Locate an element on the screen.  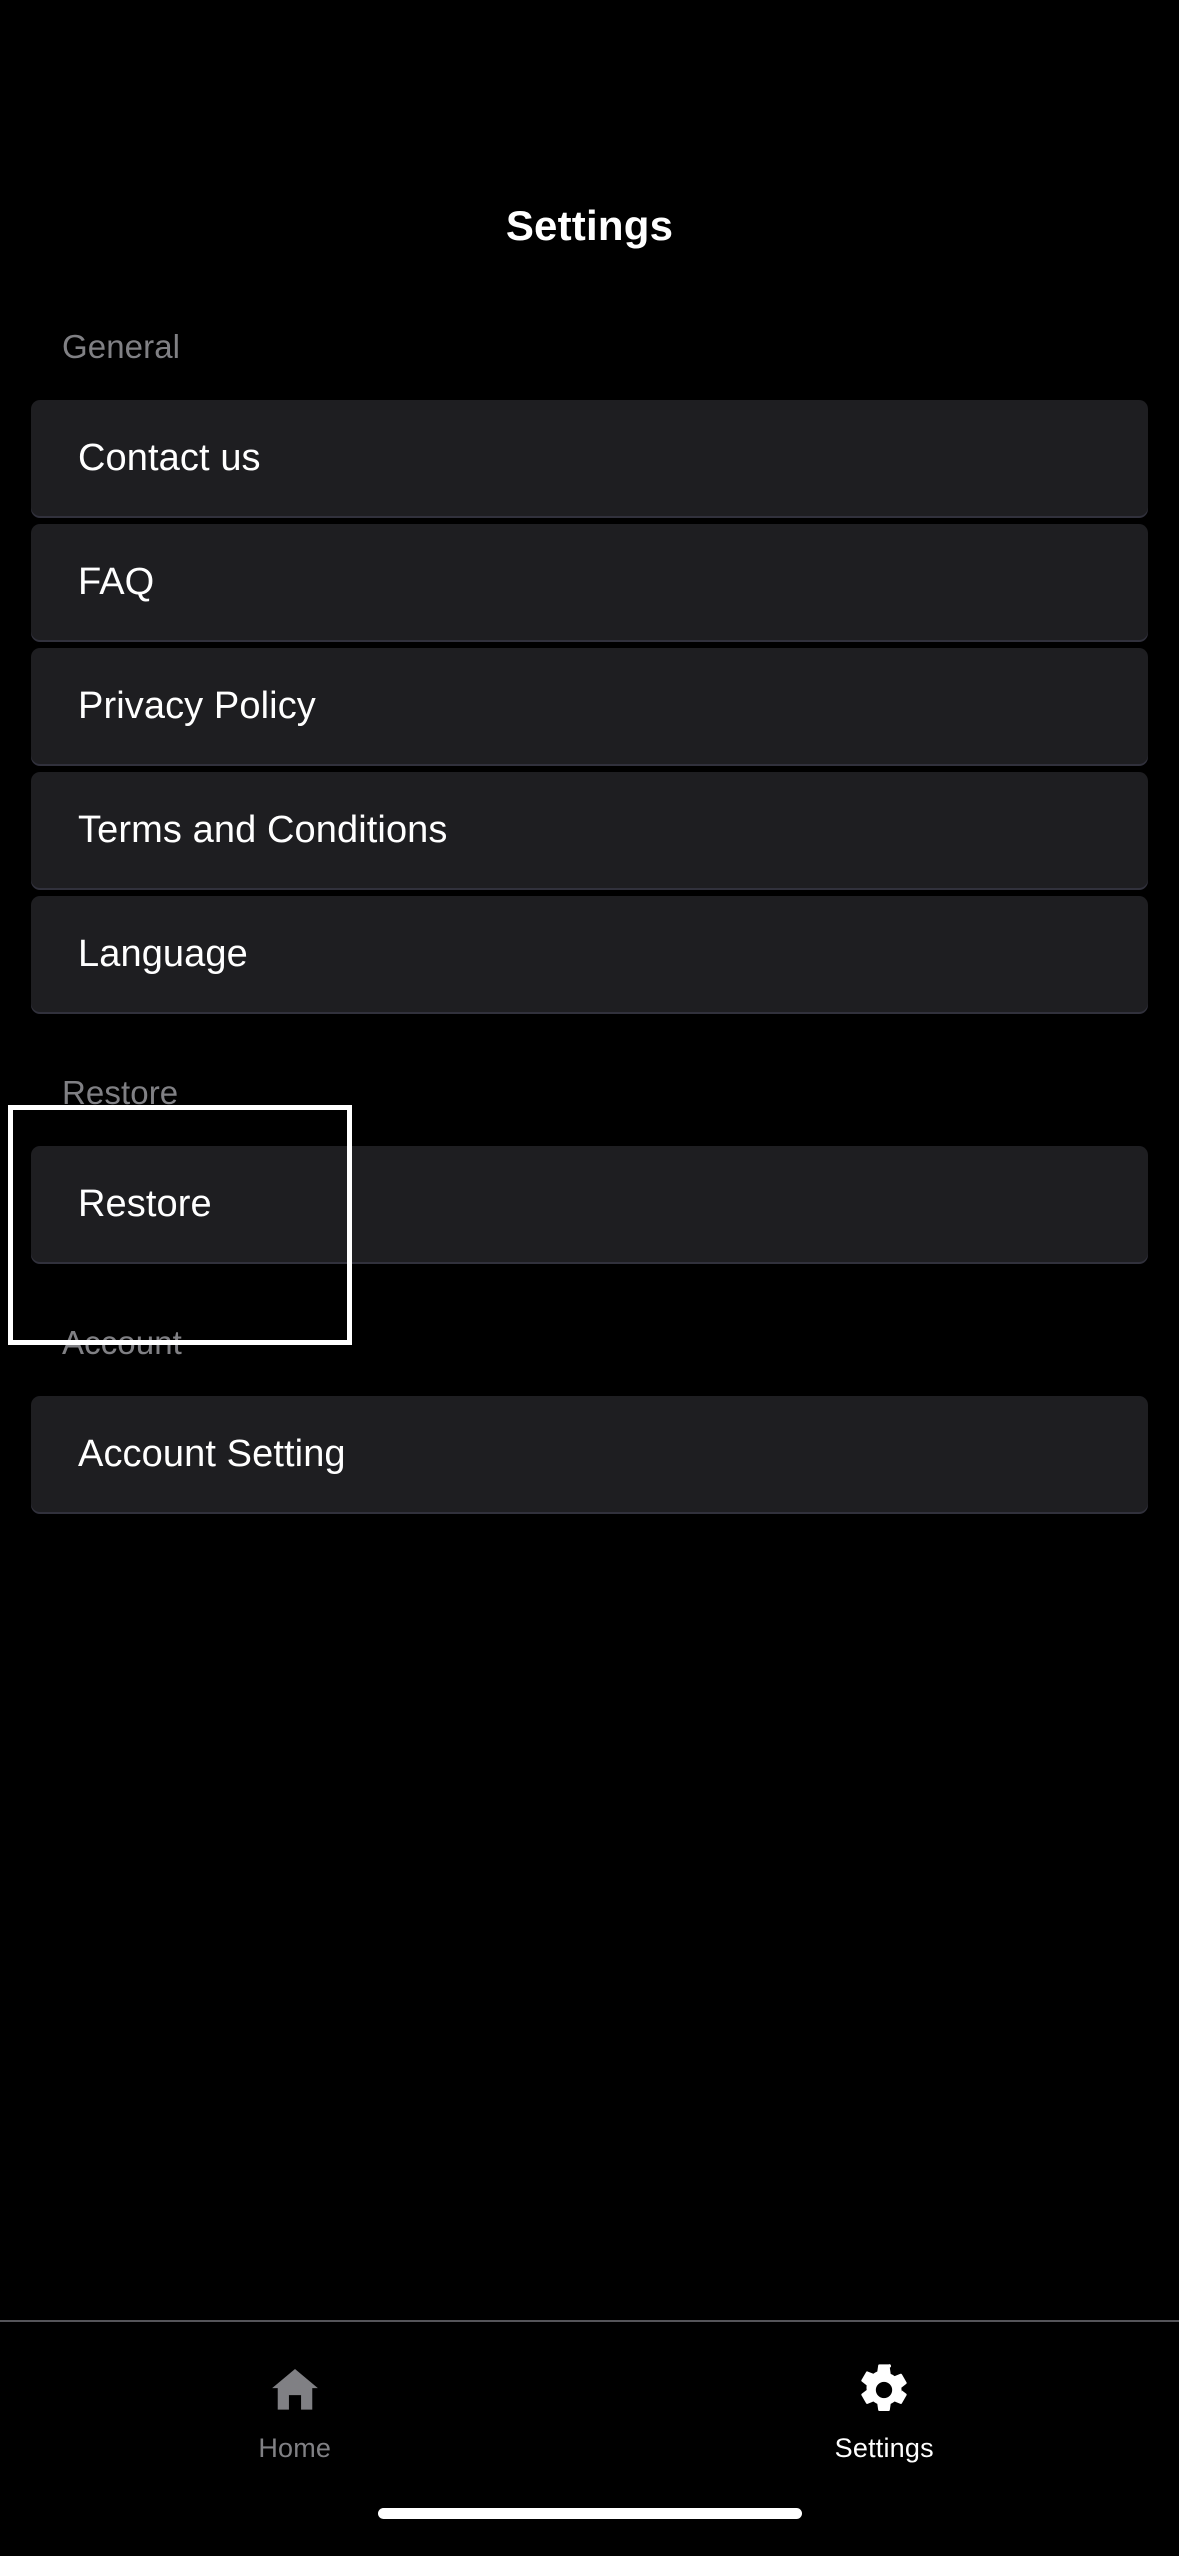
section-header-general: General is located at coordinates (121, 346).